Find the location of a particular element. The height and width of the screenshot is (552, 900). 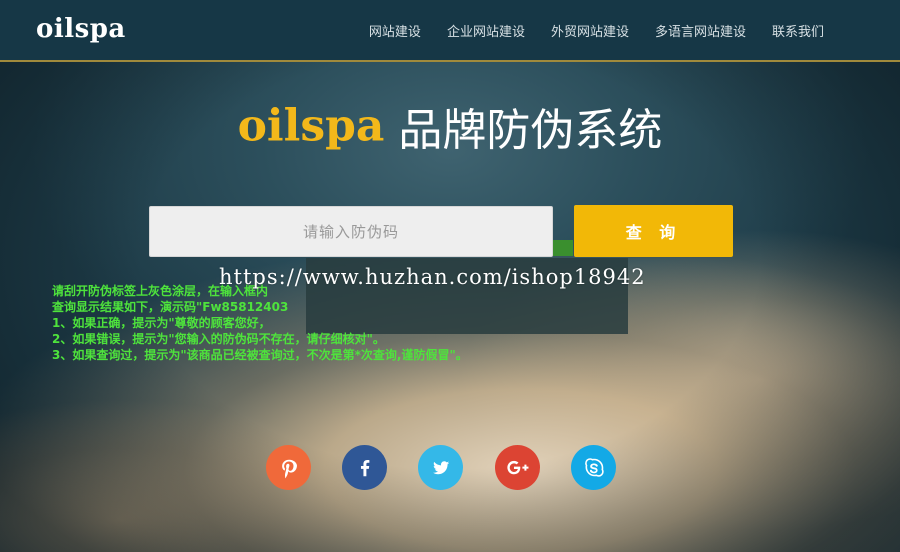

pinterest-icon is located at coordinates (289, 468).